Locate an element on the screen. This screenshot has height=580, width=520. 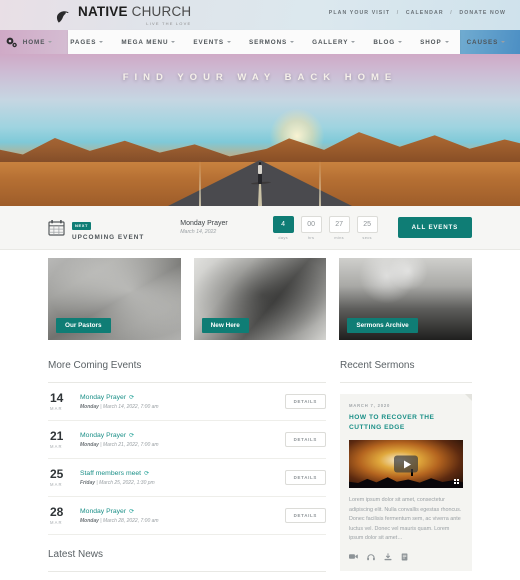
top-link-calendar: CALENDAR is located at coordinates (425, 13).